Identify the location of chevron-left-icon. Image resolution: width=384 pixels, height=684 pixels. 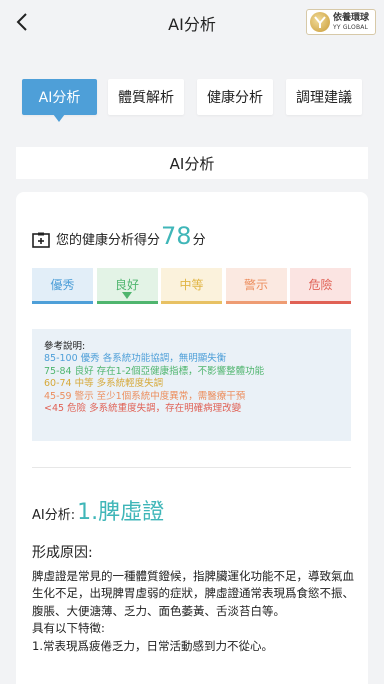
(21, 22).